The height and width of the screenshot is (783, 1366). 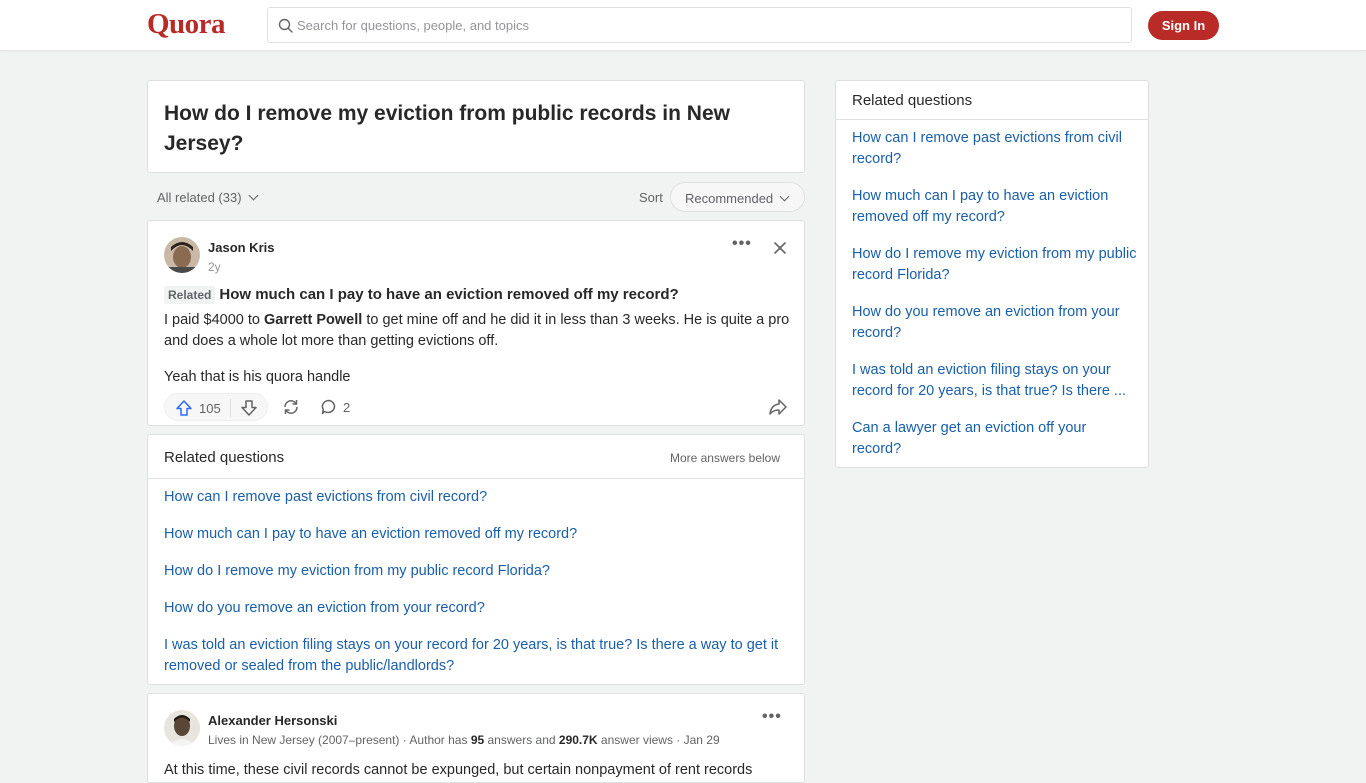 What do you see at coordinates (257, 377) in the screenshot?
I see `answer-body-second: Yeah that is his quora handle` at bounding box center [257, 377].